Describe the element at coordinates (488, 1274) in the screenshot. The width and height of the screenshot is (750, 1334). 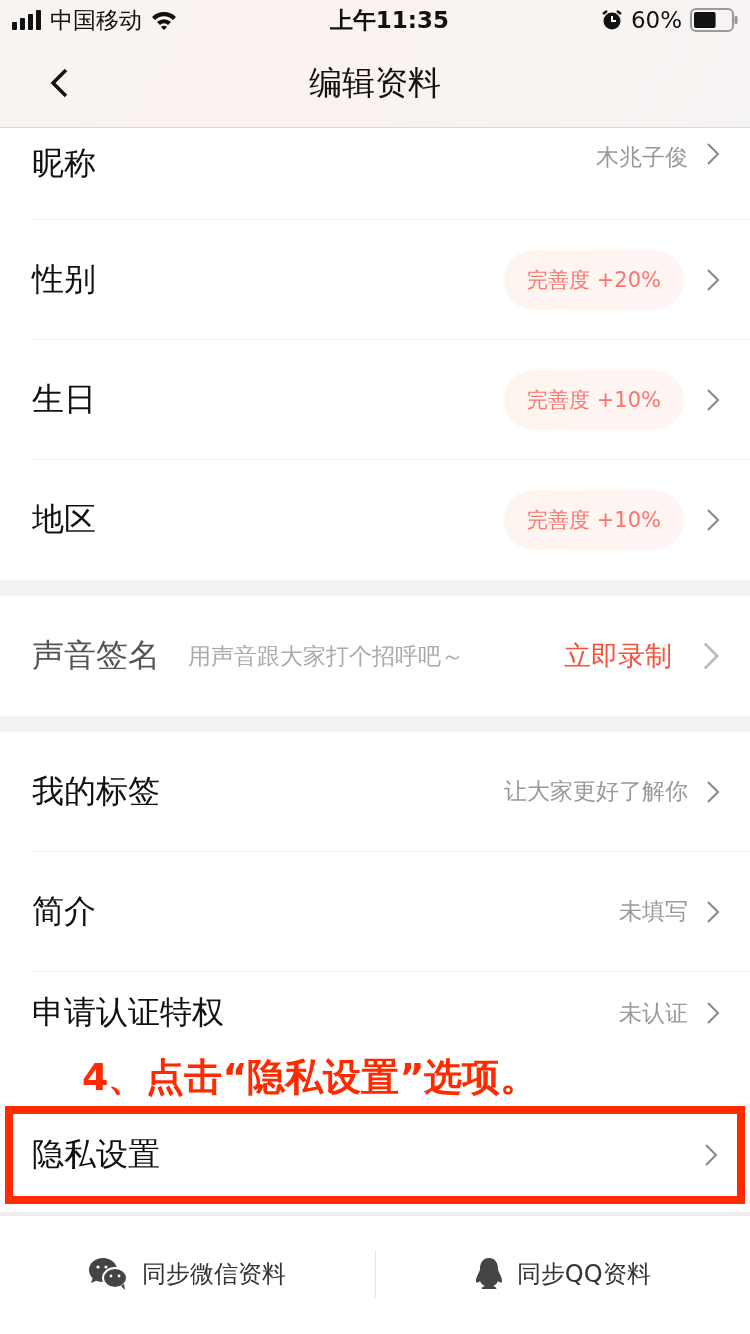
I see `penguin-icon` at that location.